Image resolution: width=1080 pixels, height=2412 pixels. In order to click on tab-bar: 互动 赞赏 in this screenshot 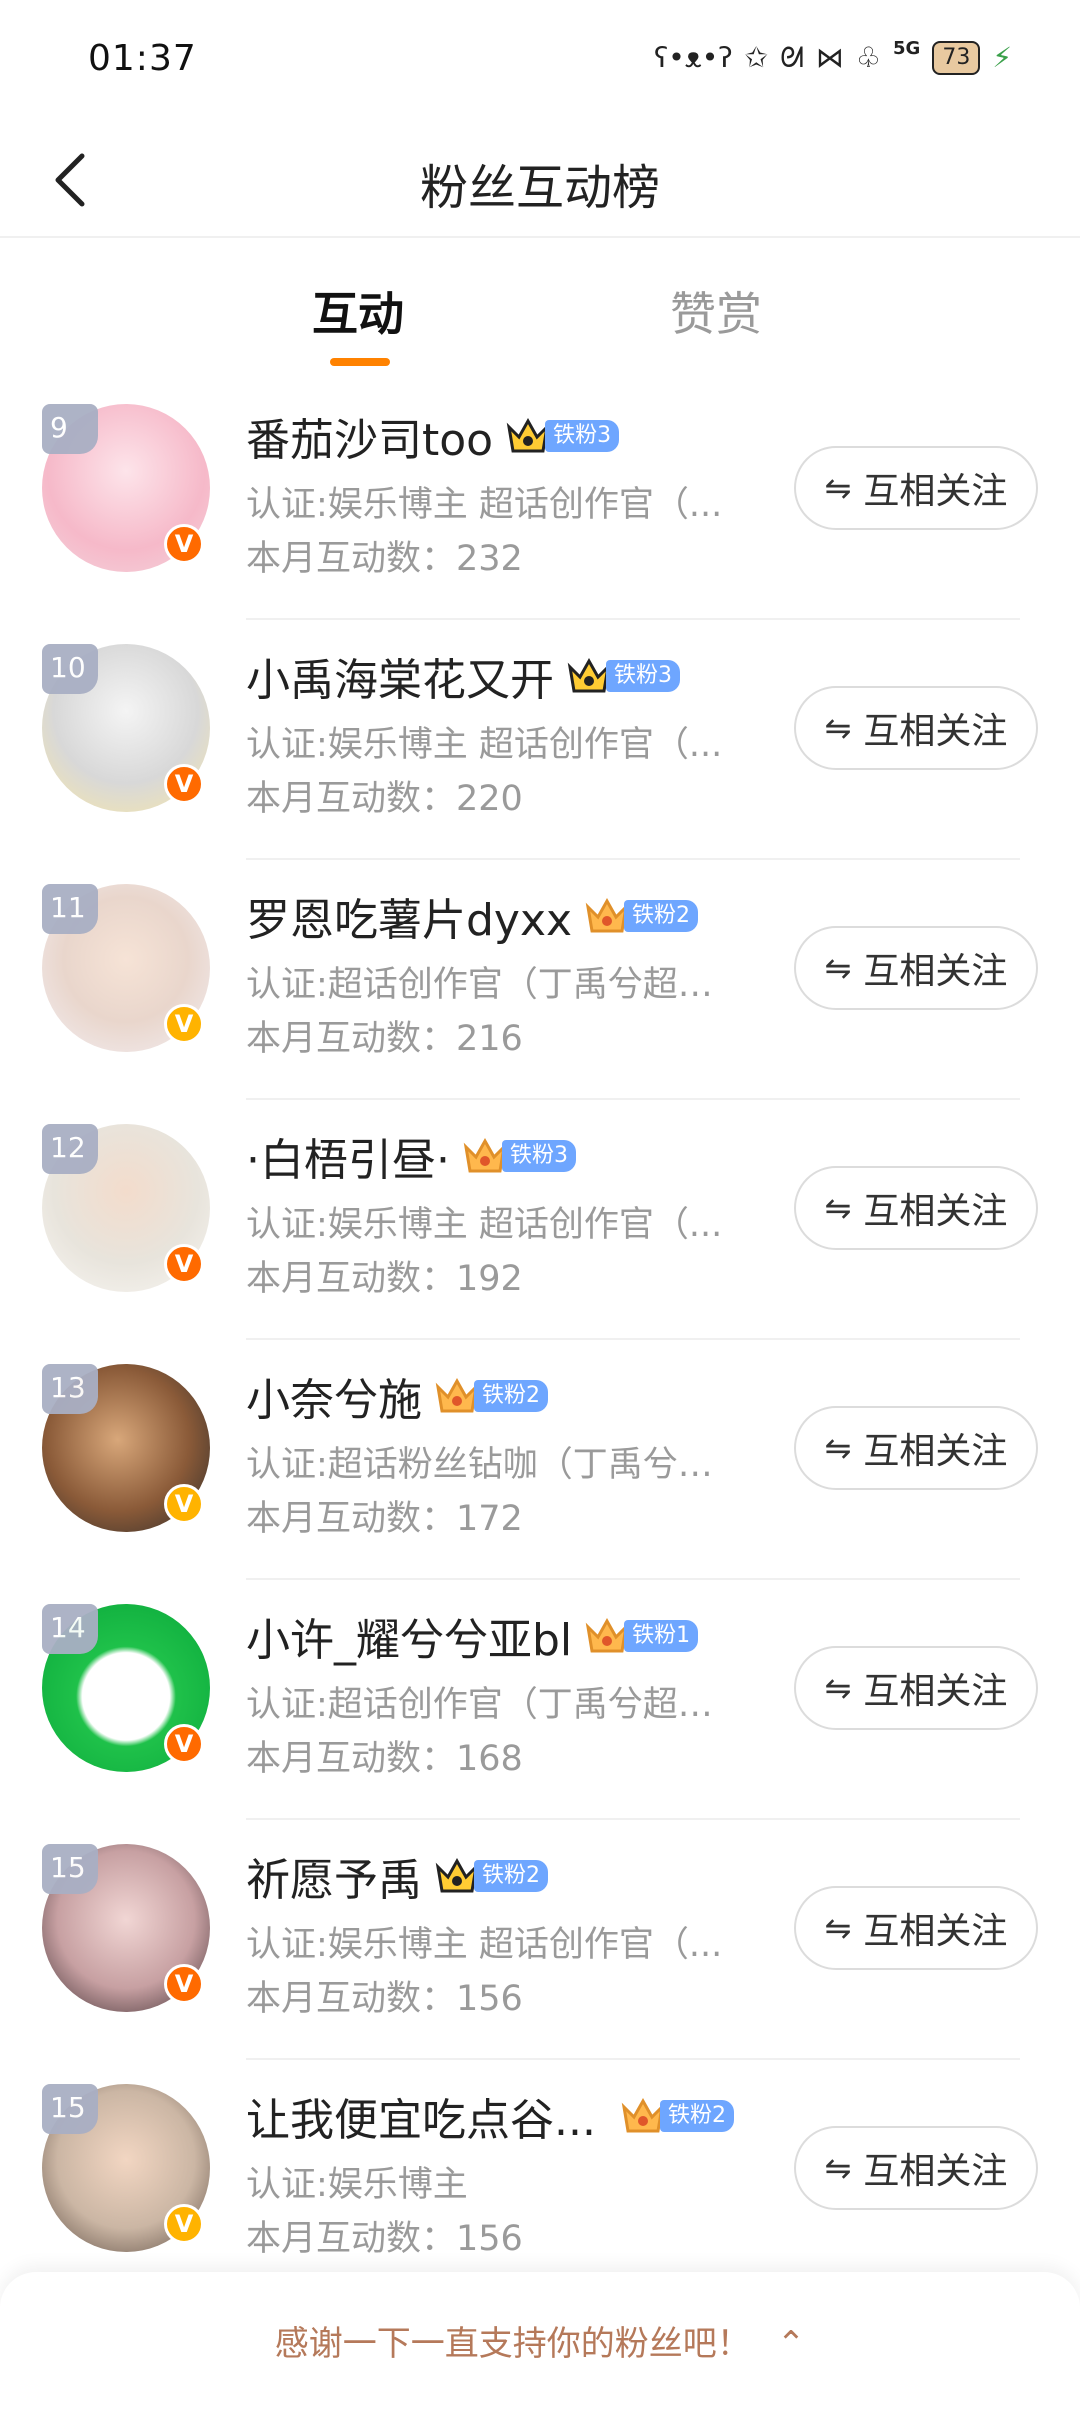, I will do `click(540, 305)`.